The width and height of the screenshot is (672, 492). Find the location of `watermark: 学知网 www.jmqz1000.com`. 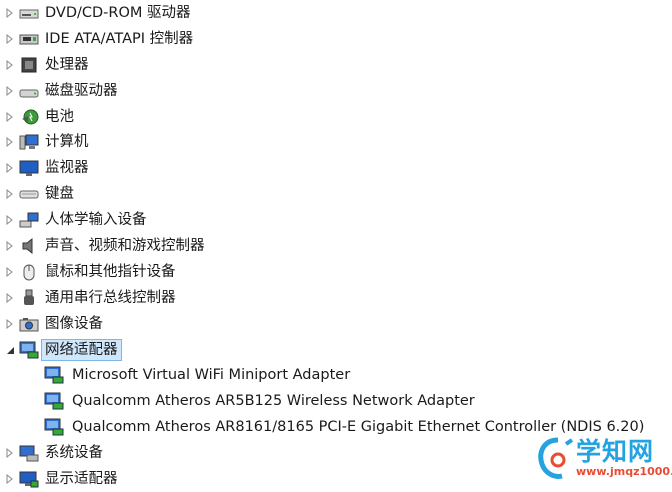

watermark: 学知网 www.jmqz1000.com is located at coordinates (604, 458).